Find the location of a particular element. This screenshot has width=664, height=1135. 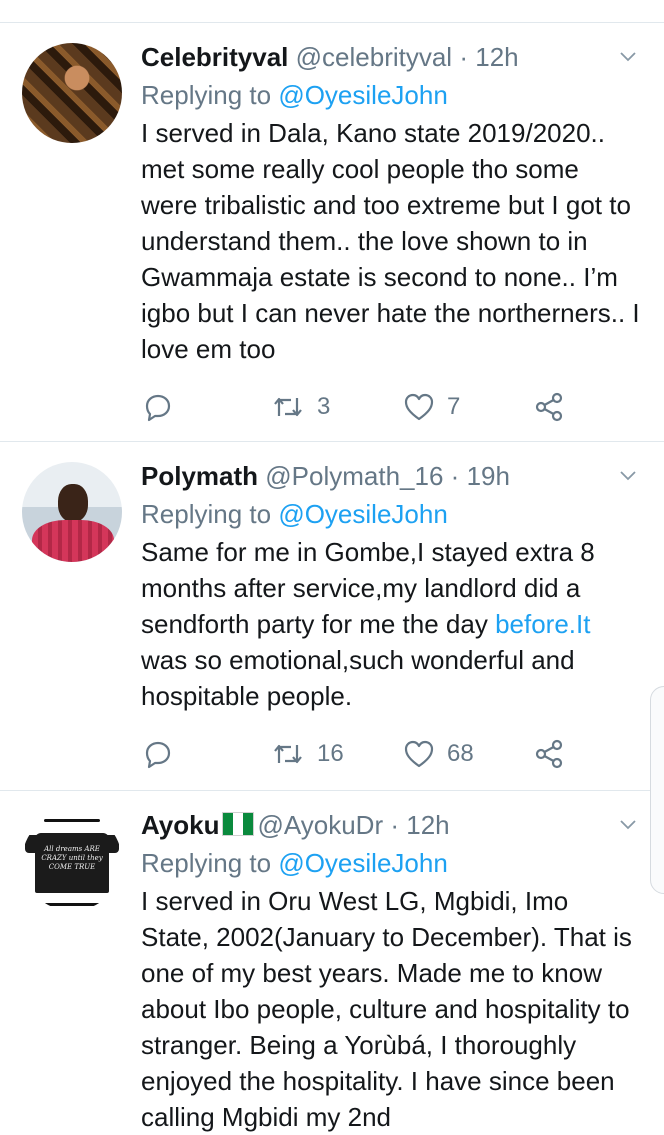

retweet-count: 16 is located at coordinates (330, 753).